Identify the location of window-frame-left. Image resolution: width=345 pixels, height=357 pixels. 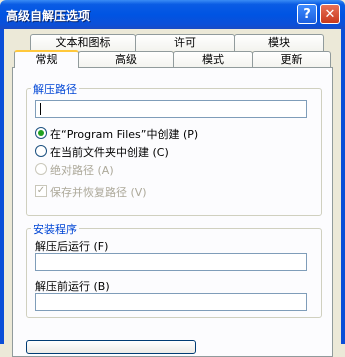
(2, 186).